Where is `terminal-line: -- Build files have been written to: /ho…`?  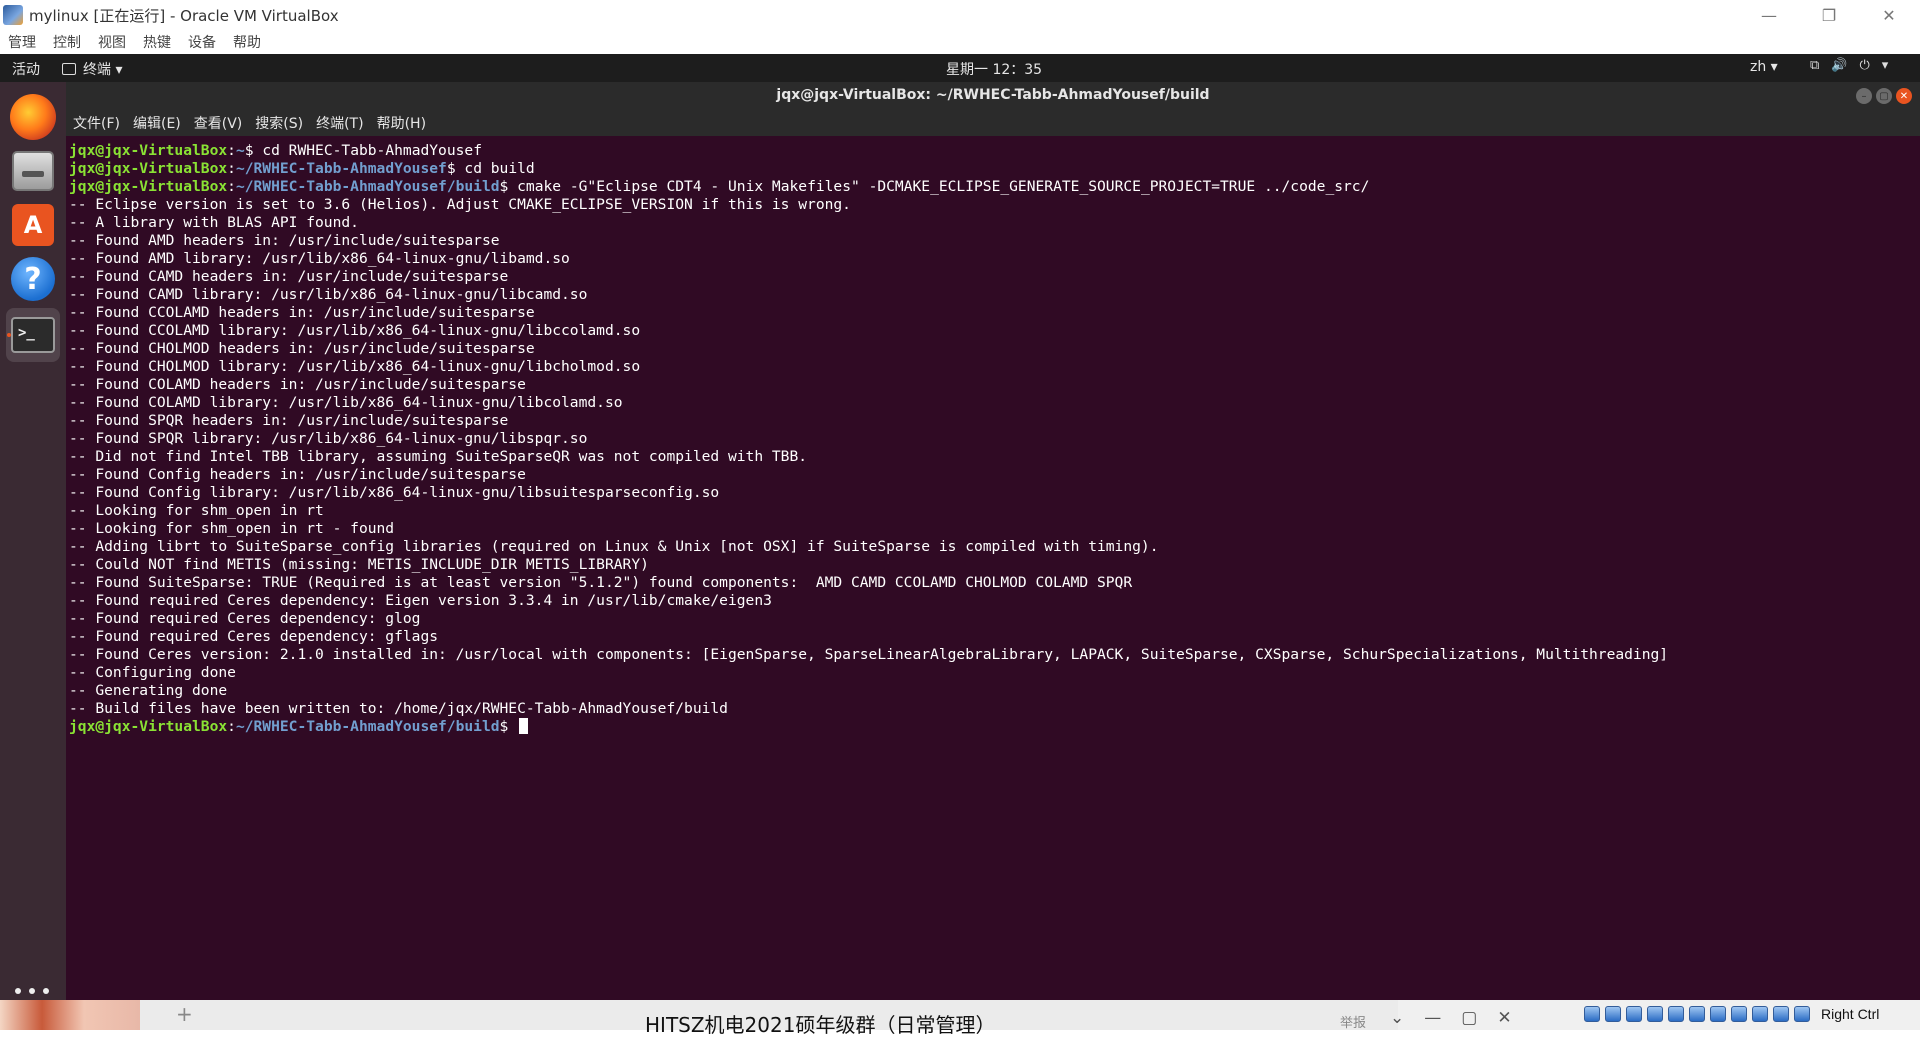
terminal-line: -- Build files have been written to: /ho… is located at coordinates (994, 709).